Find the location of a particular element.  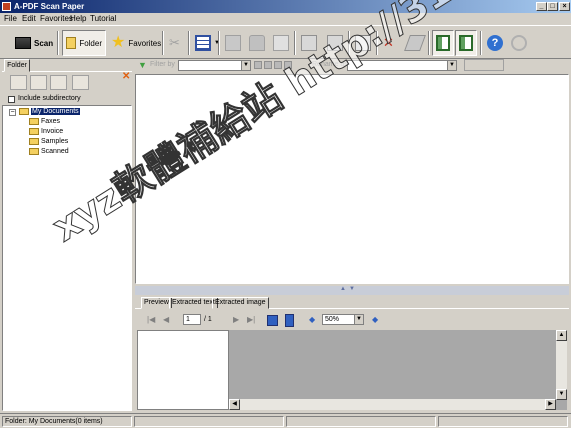

app-icon is located at coordinates (6, 6).